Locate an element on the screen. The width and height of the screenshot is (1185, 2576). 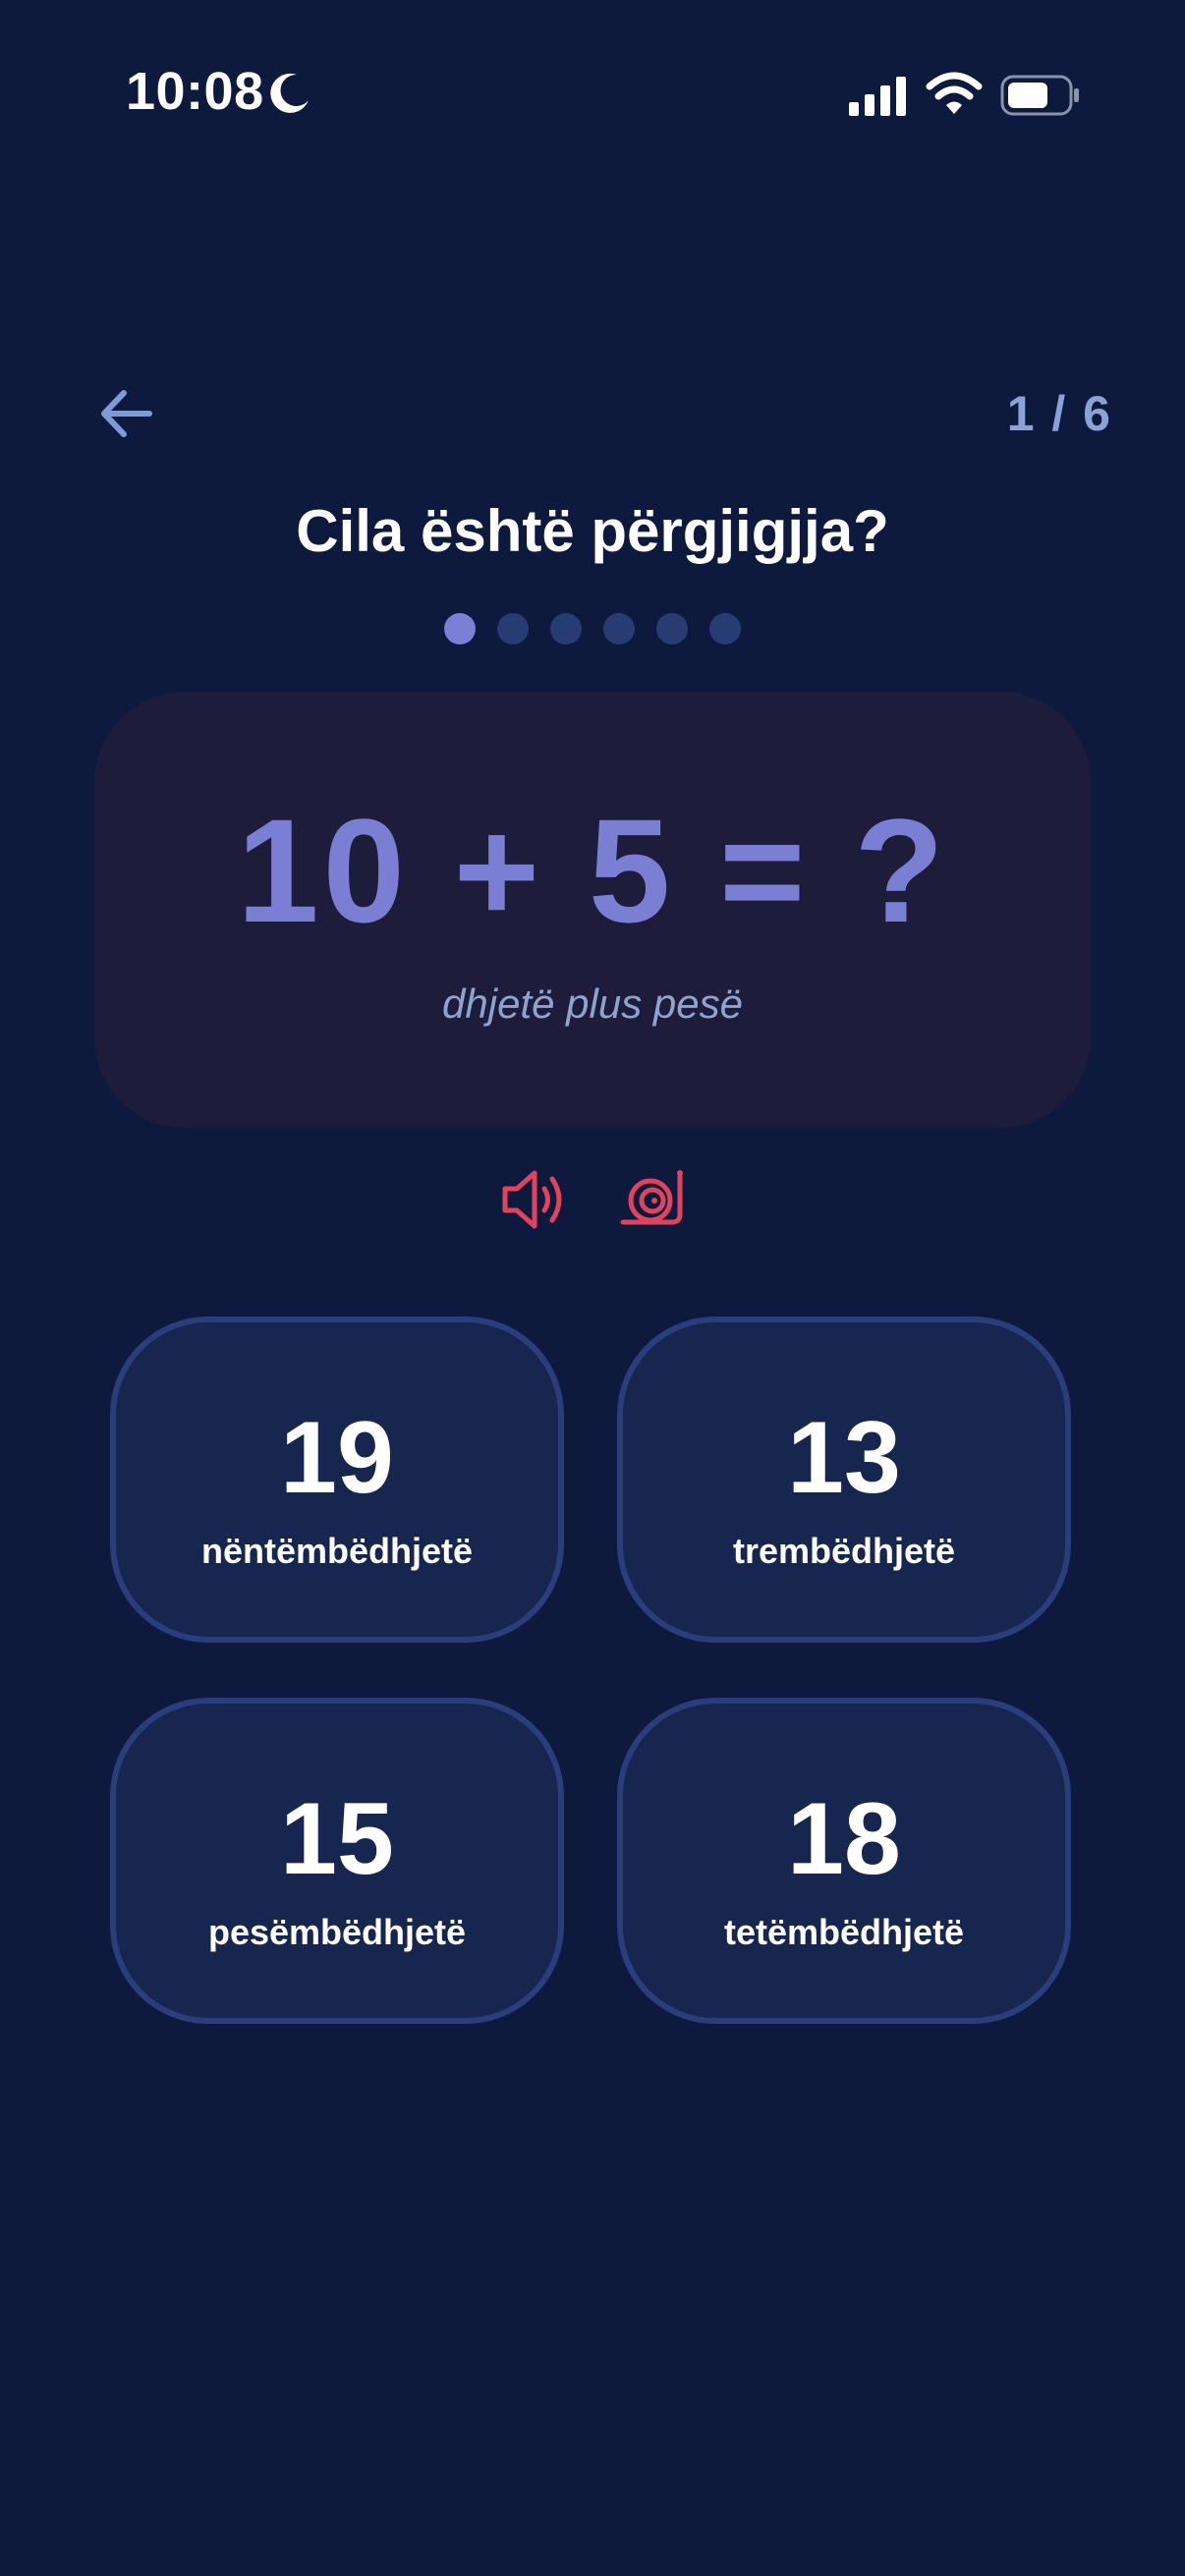
answer-number: 15 is located at coordinates (337, 1839).